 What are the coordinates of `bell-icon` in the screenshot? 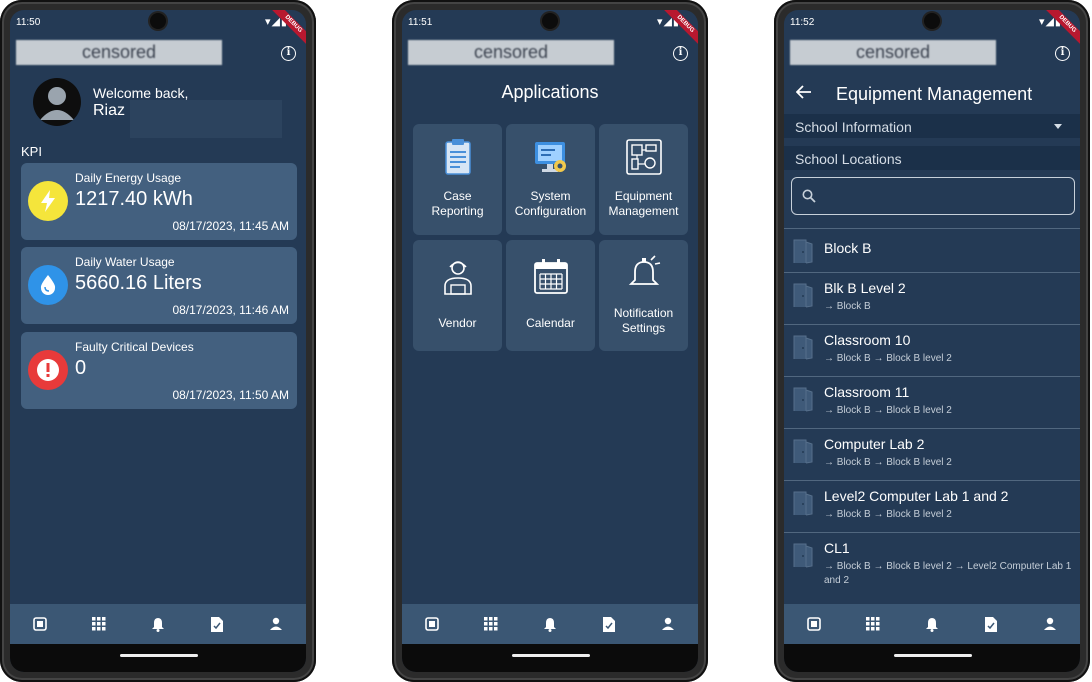 It's located at (931, 624).